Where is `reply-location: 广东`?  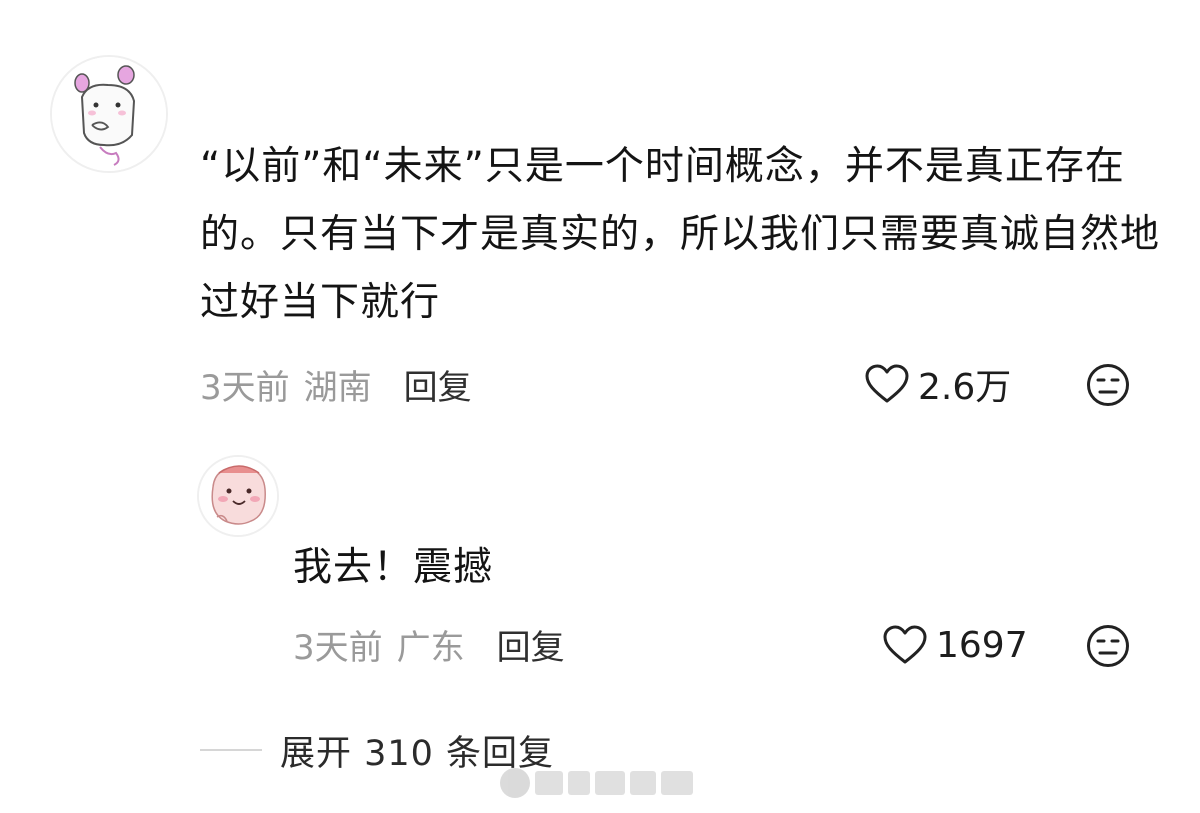
reply-location: 广东 is located at coordinates (430, 647).